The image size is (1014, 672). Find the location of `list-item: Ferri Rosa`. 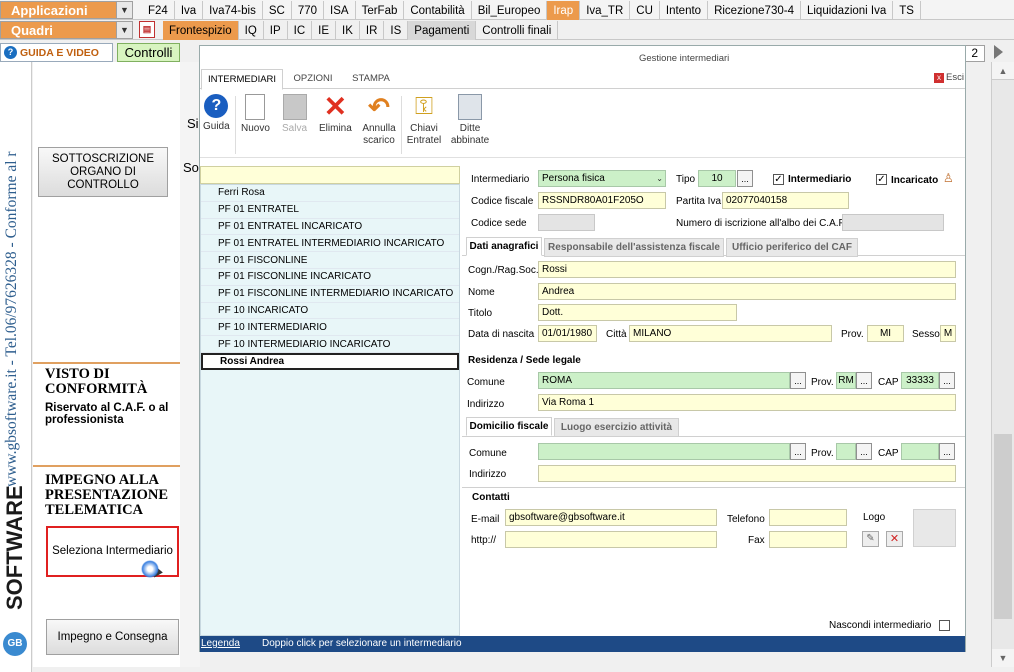

list-item: Ferri Rosa is located at coordinates (330, 193).